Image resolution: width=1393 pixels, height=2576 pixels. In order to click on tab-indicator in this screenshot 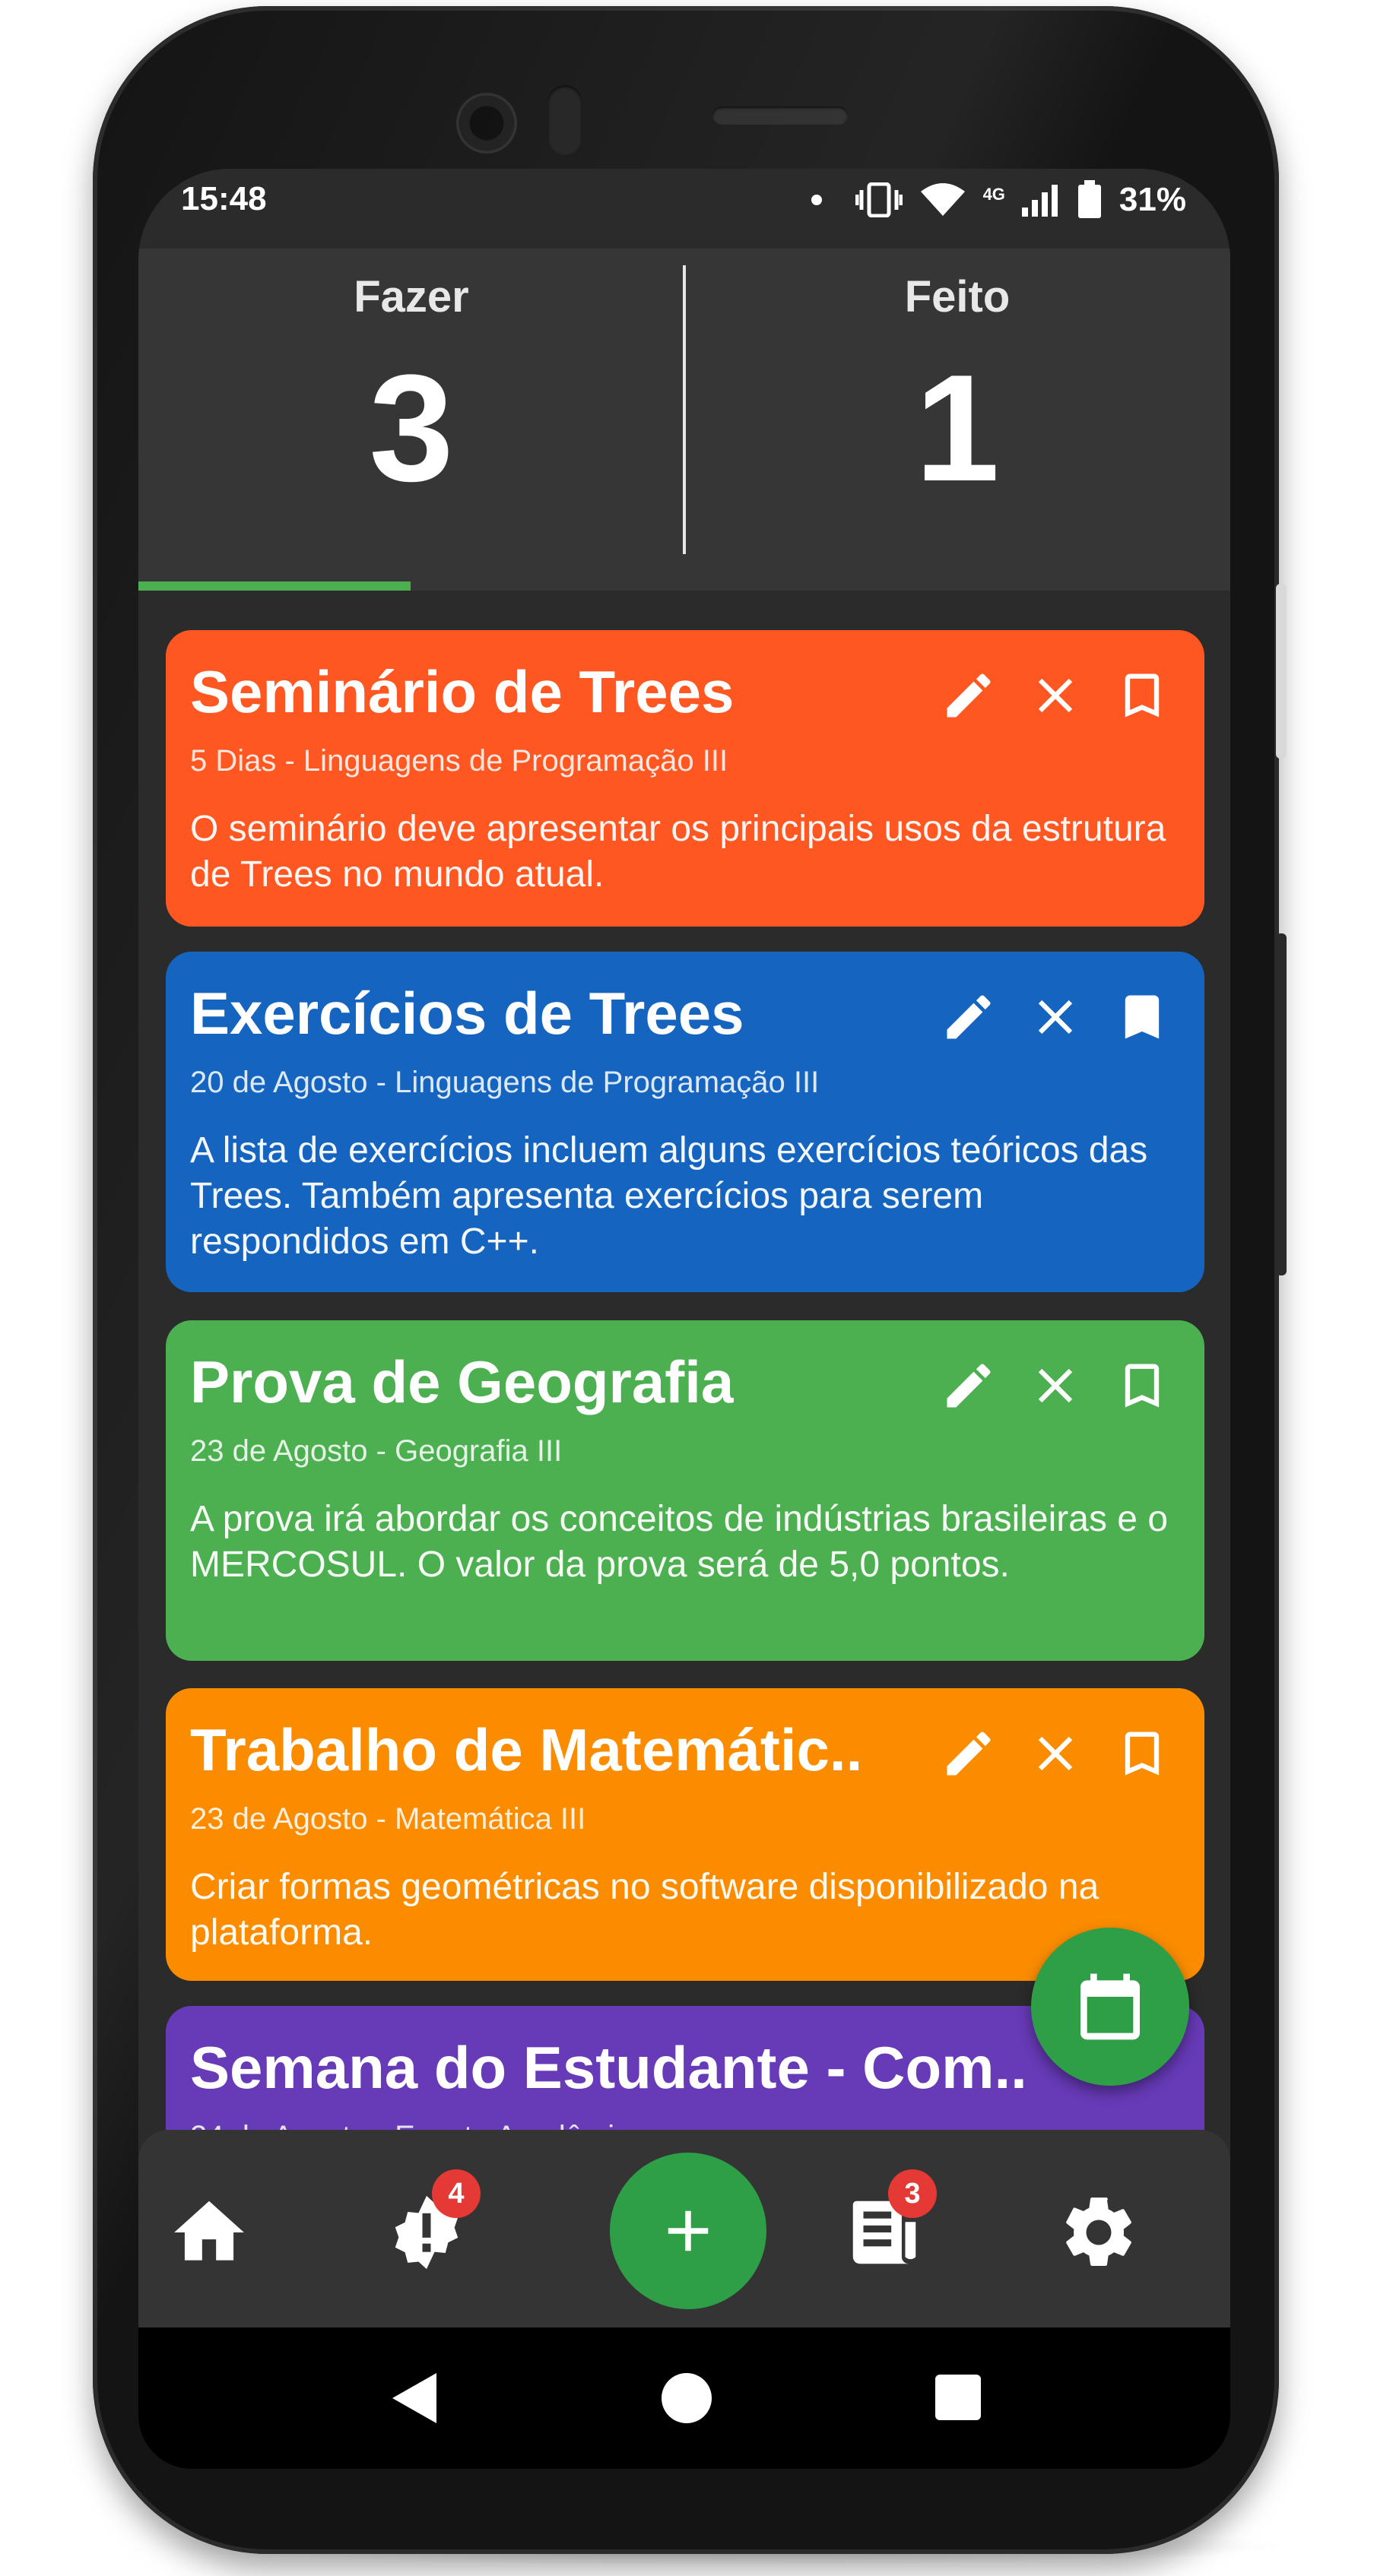, I will do `click(274, 586)`.